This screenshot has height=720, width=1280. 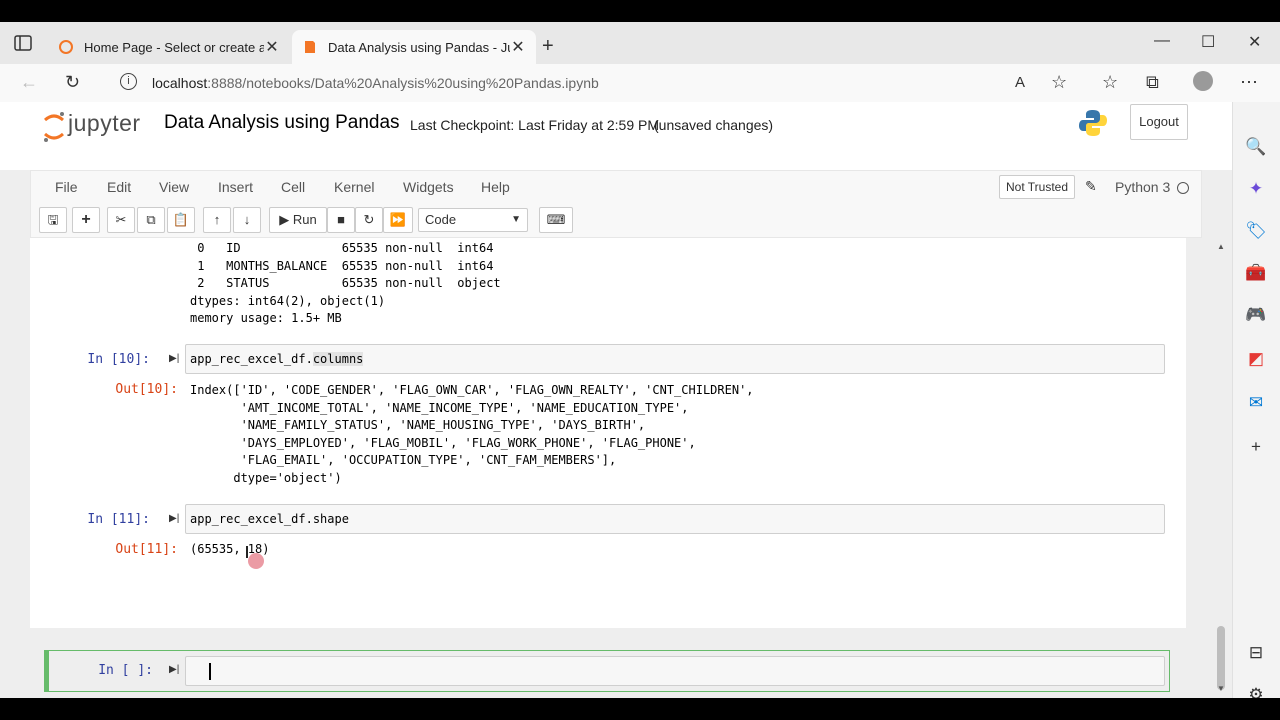 I want to click on refresh-icon: ↻, so click(x=72, y=82).